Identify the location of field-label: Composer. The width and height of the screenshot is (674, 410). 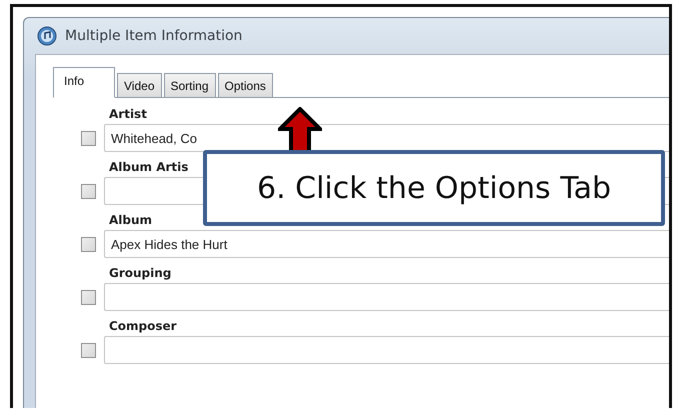
(143, 326).